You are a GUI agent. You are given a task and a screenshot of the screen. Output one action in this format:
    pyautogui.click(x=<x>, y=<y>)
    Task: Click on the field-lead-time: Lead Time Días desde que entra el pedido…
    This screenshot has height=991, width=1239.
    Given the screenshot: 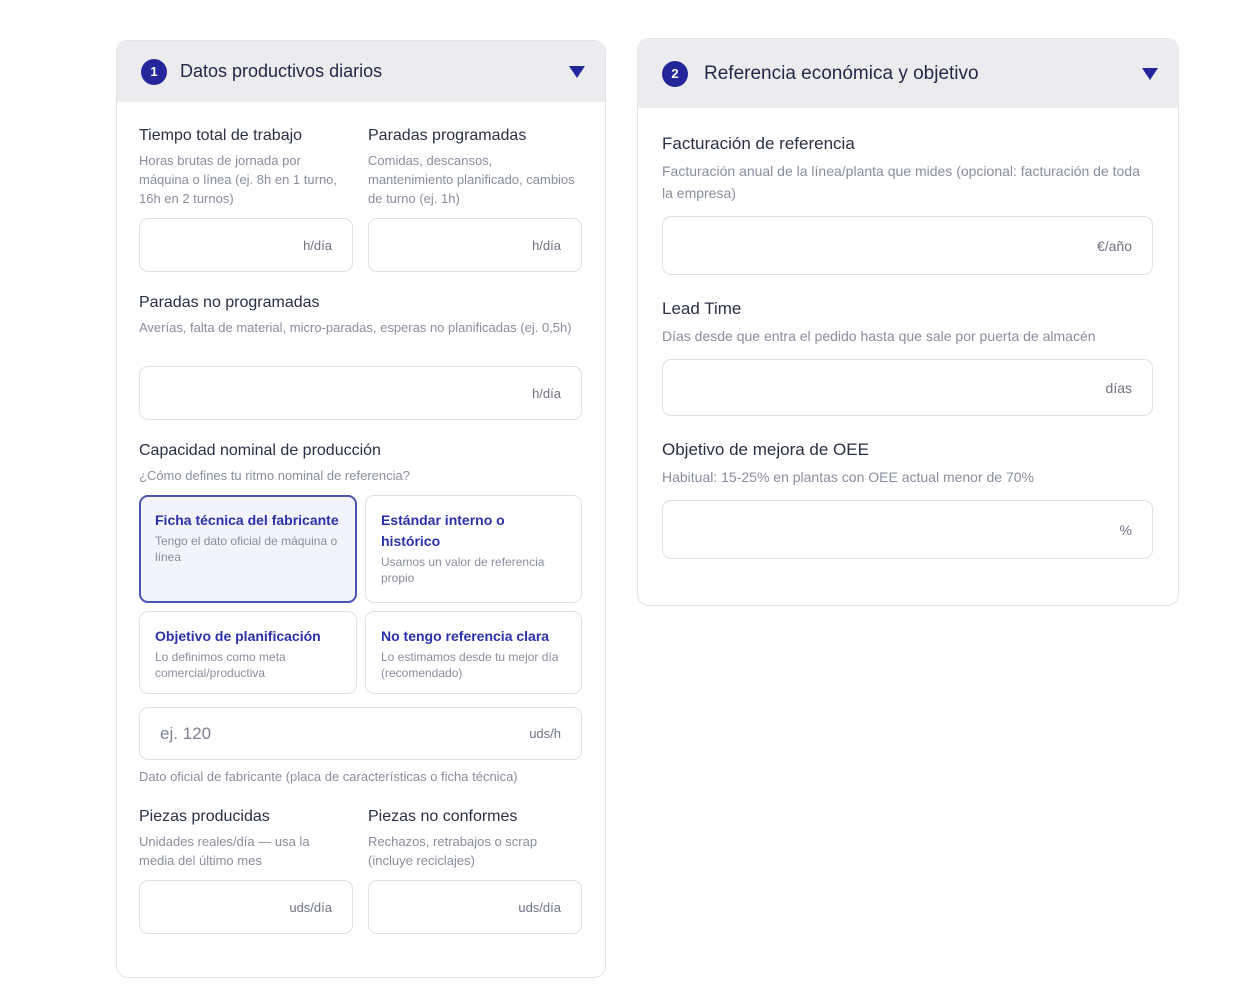 What is the action you would take?
    pyautogui.click(x=907, y=323)
    